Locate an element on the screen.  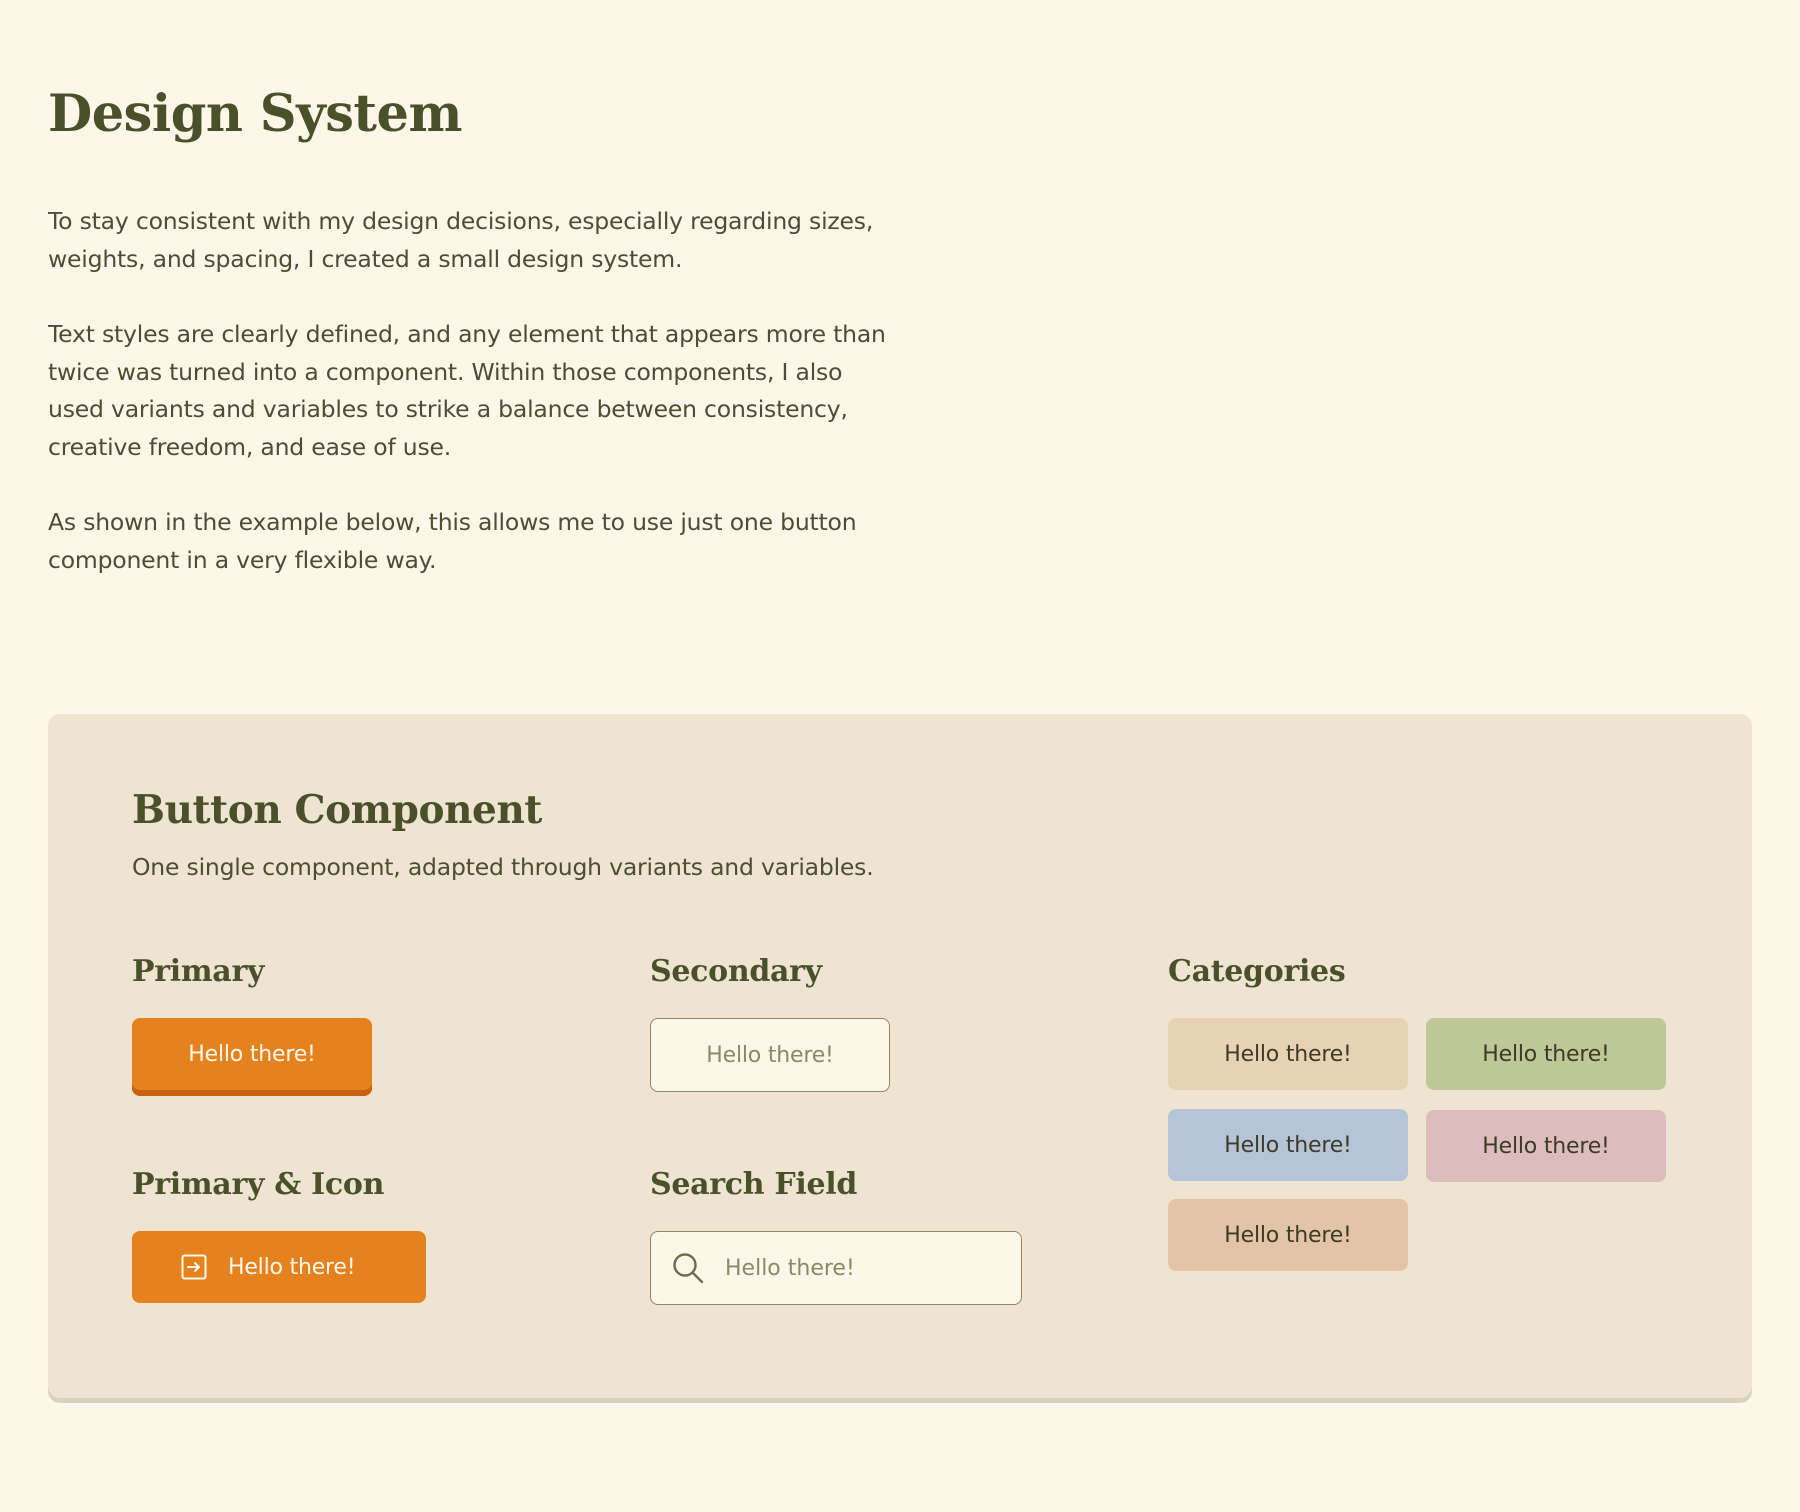
primary-label: Primary is located at coordinates (198, 971).